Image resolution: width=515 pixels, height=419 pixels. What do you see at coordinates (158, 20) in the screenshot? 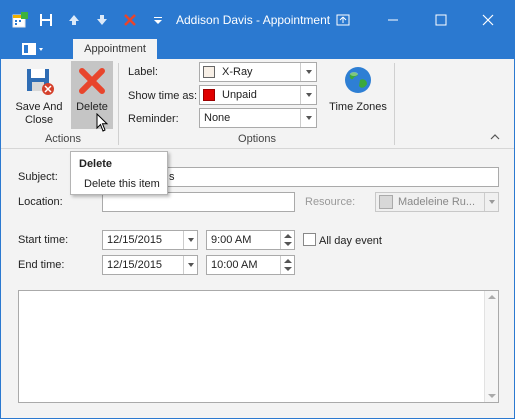
I see `customize-dropdown-icon` at bounding box center [158, 20].